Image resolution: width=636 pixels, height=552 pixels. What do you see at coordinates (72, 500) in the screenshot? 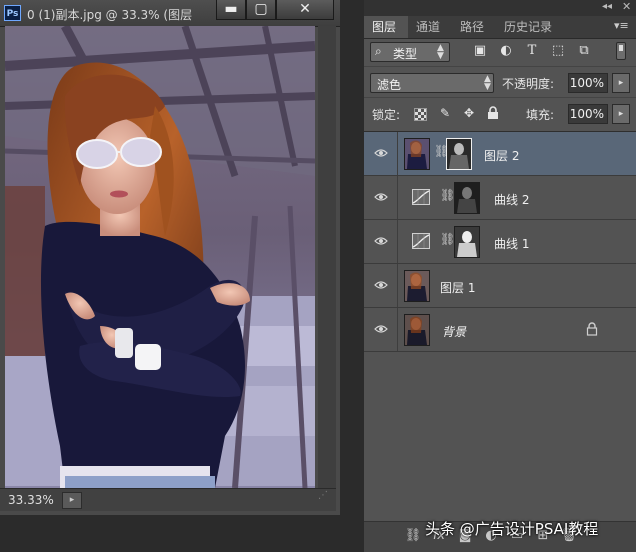
I see `status-menu-icon: ▸` at bounding box center [72, 500].